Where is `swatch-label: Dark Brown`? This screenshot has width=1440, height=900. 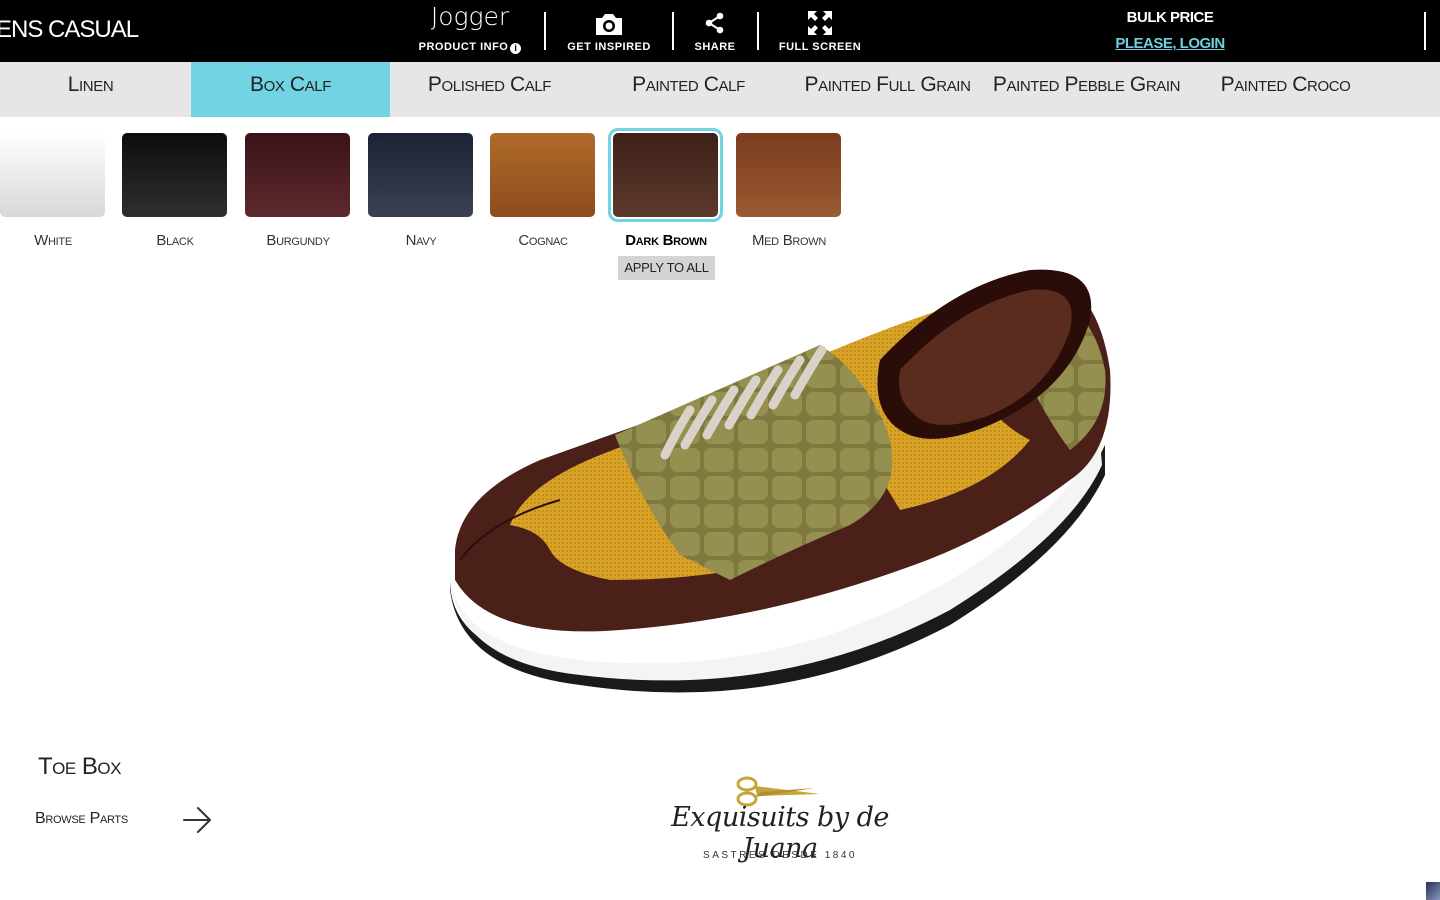 swatch-label: Dark Brown is located at coordinates (666, 240).